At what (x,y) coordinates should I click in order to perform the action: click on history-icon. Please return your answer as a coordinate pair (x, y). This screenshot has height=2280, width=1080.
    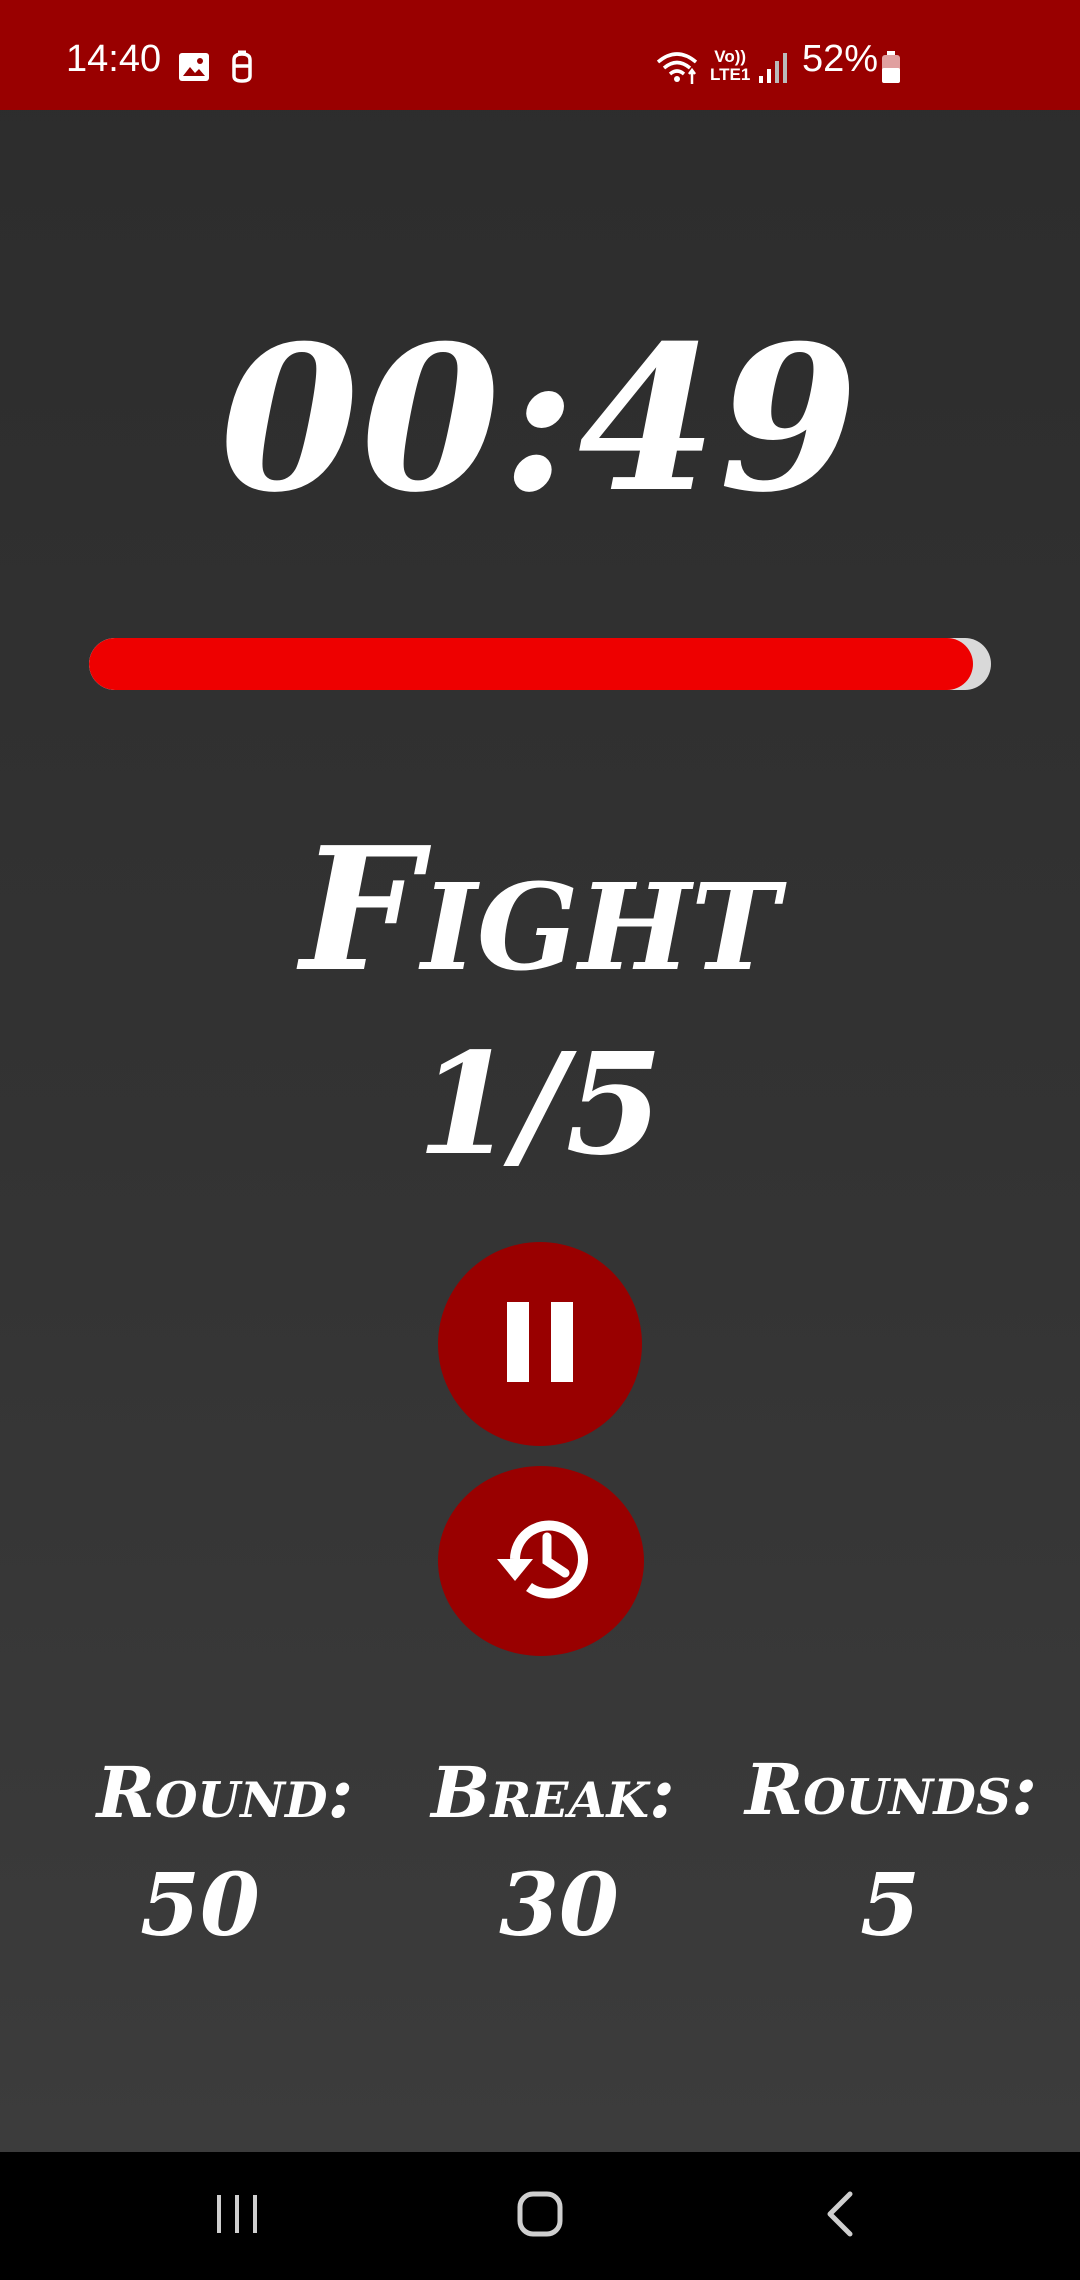
    Looking at the image, I should click on (541, 1561).